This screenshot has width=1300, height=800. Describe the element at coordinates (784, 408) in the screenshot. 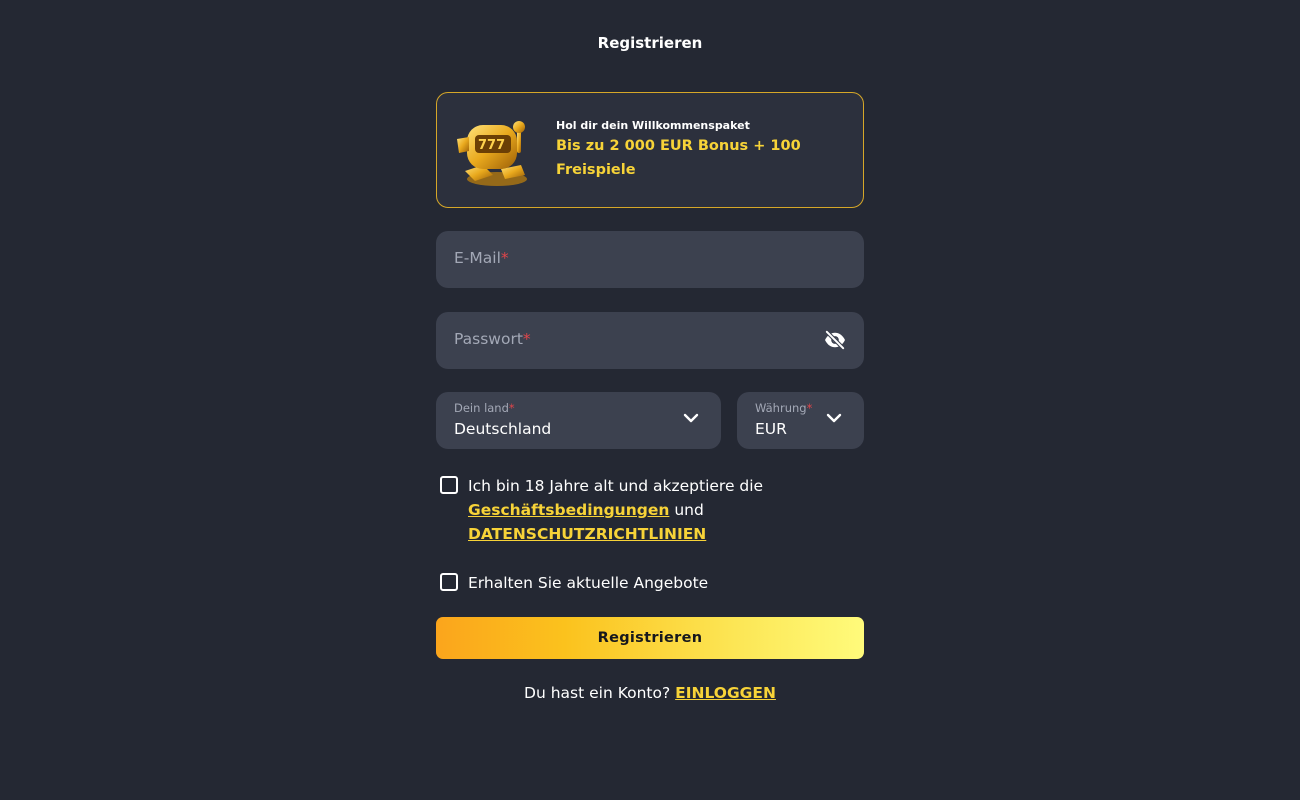

I see `currency-label: Währung*` at that location.